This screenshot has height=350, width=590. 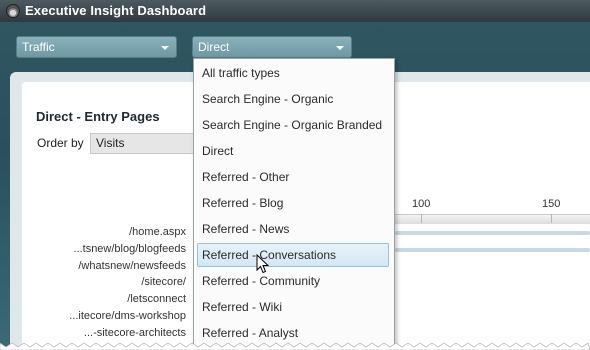 What do you see at coordinates (293, 151) in the screenshot?
I see `dropdown-option: Direct` at bounding box center [293, 151].